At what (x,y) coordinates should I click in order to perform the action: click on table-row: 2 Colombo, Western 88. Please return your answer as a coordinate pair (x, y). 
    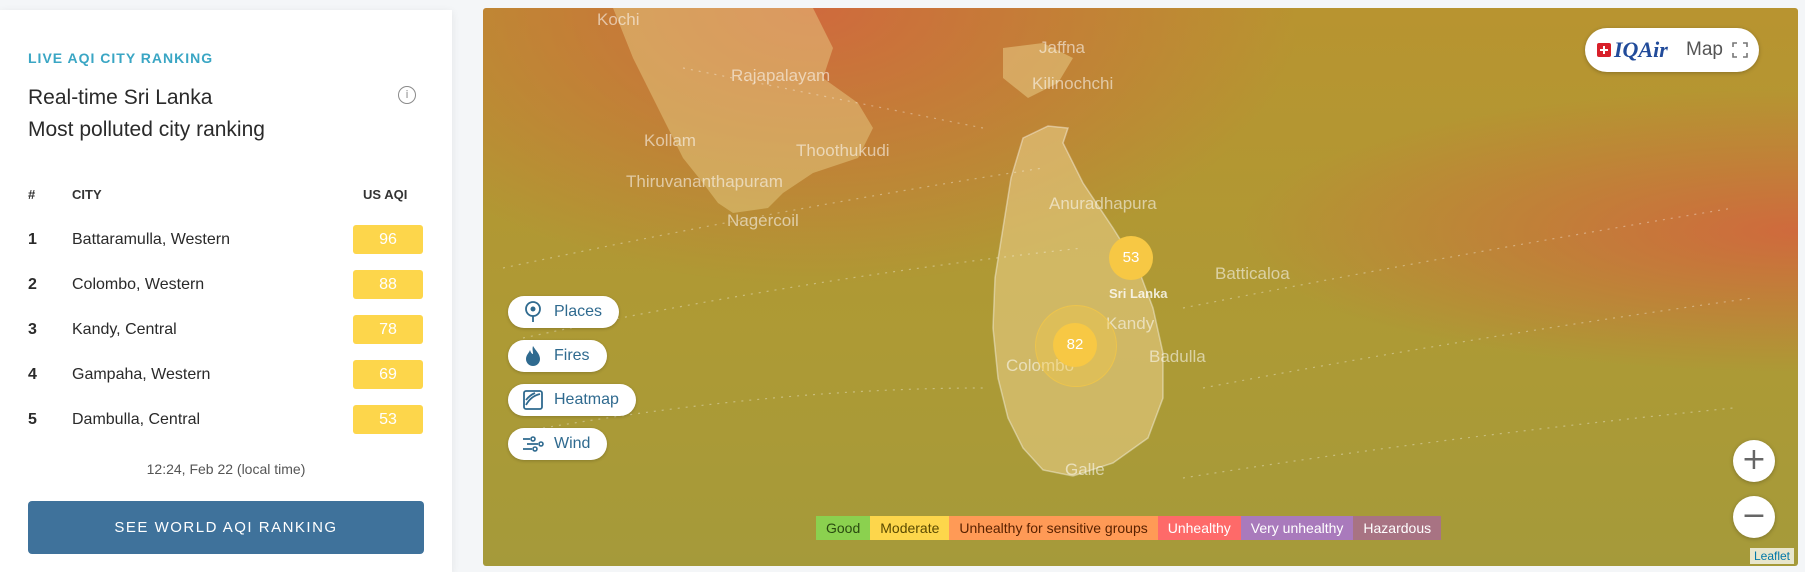
    Looking at the image, I should click on (226, 286).